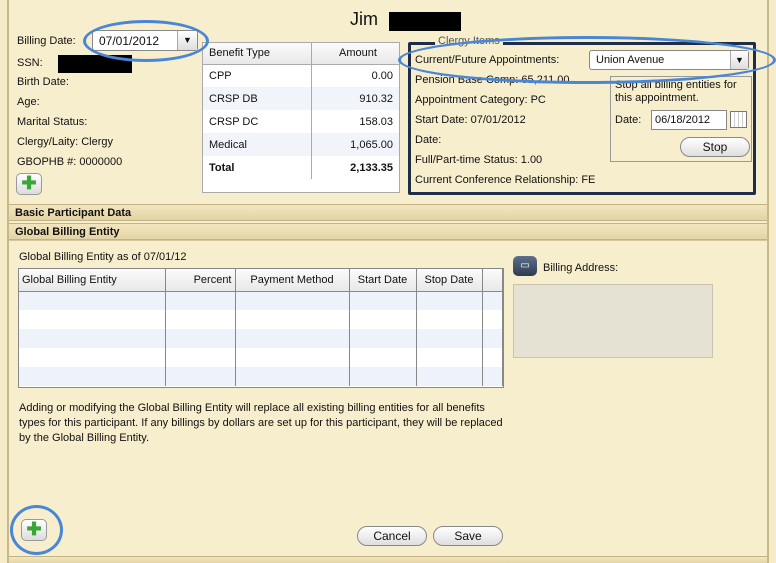 The height and width of the screenshot is (563, 776). I want to click on table-row: Medical 1,065.00, so click(301, 144).